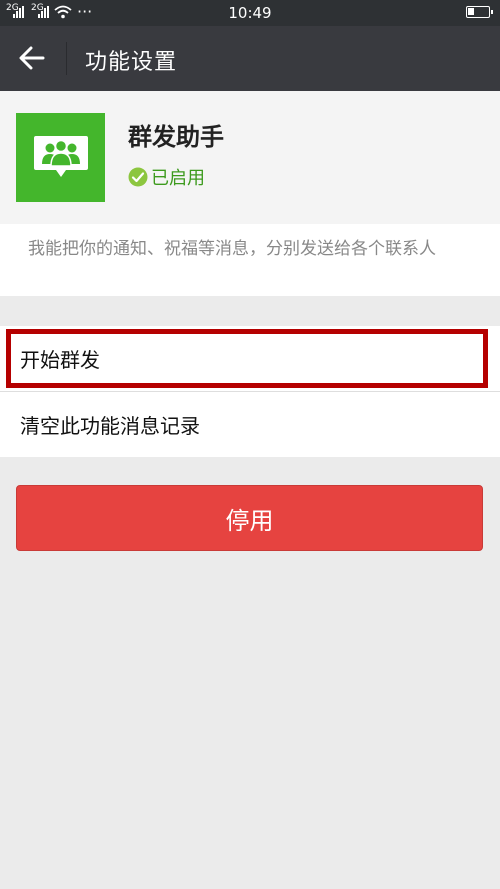  I want to click on plugin-status-text: 已启用, so click(178, 178).